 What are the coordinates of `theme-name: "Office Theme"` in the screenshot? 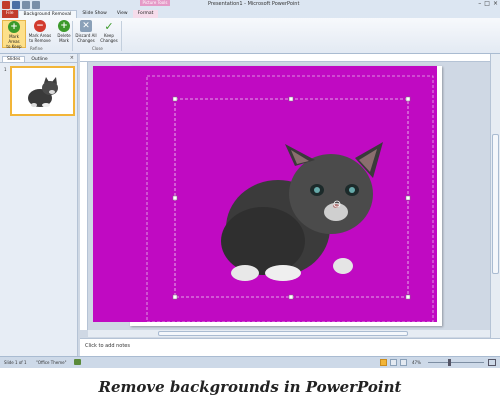 It's located at (51, 362).